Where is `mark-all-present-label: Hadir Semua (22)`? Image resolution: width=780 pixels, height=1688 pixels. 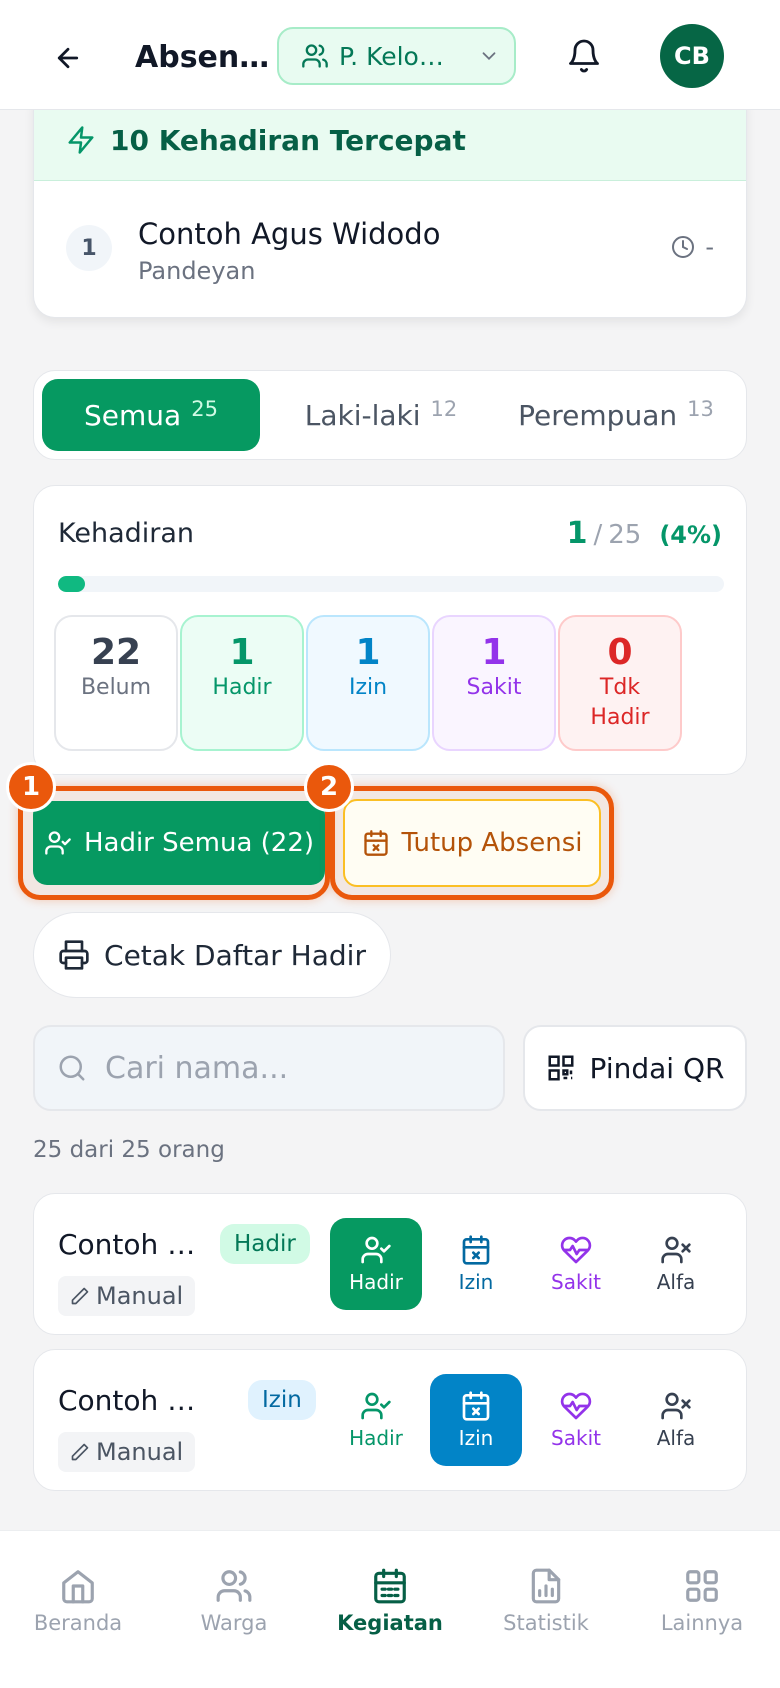
mark-all-present-label: Hadir Semua (22) is located at coordinates (199, 843).